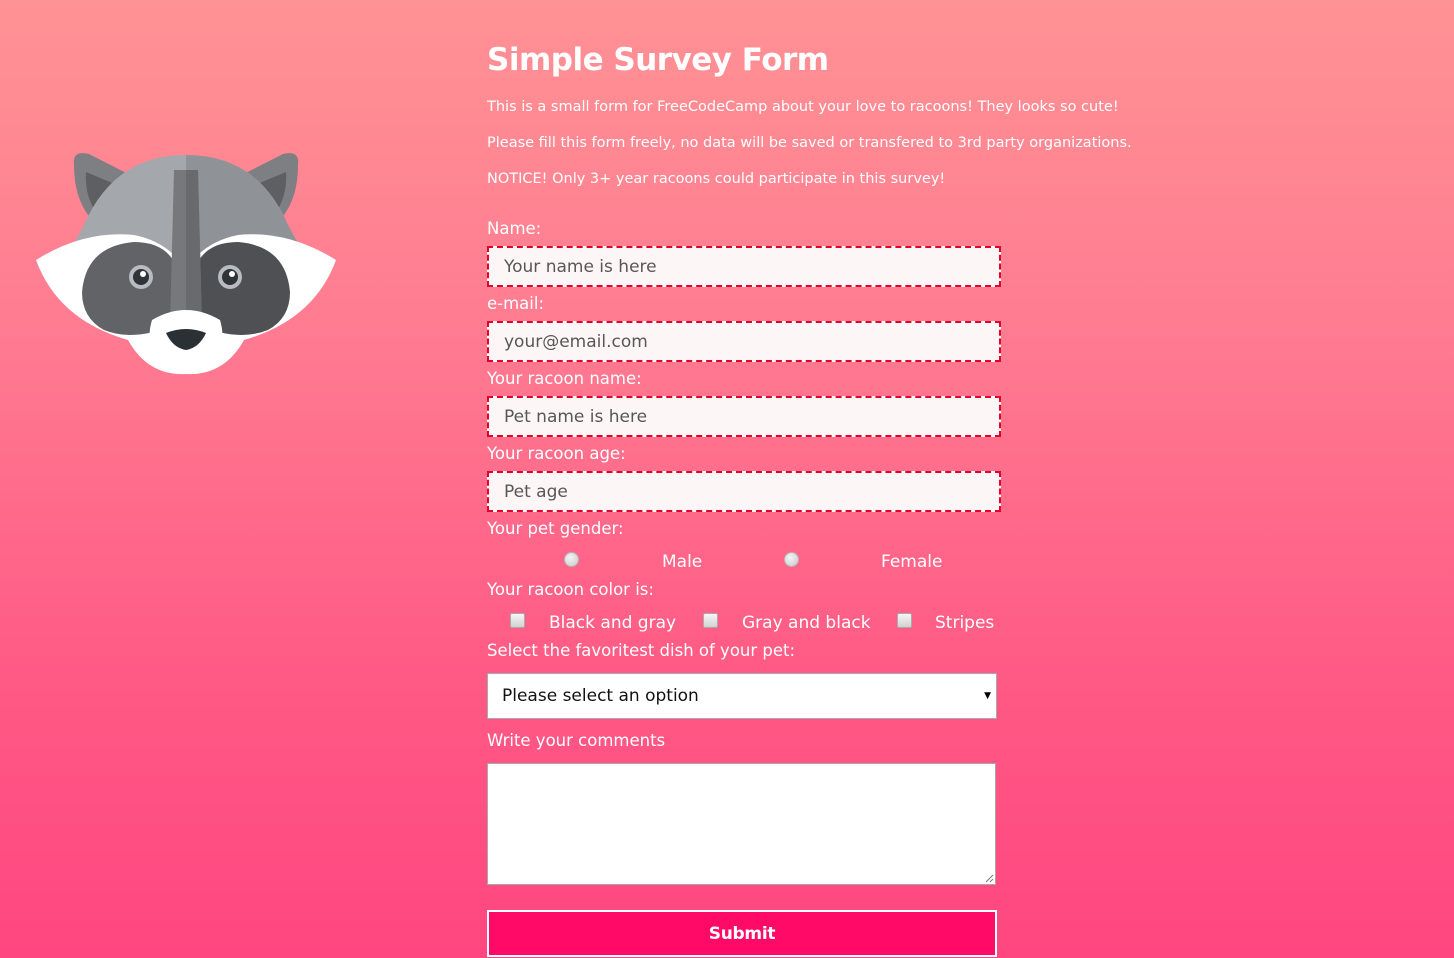  Describe the element at coordinates (744, 416) in the screenshot. I see `pet-name-input` at that location.